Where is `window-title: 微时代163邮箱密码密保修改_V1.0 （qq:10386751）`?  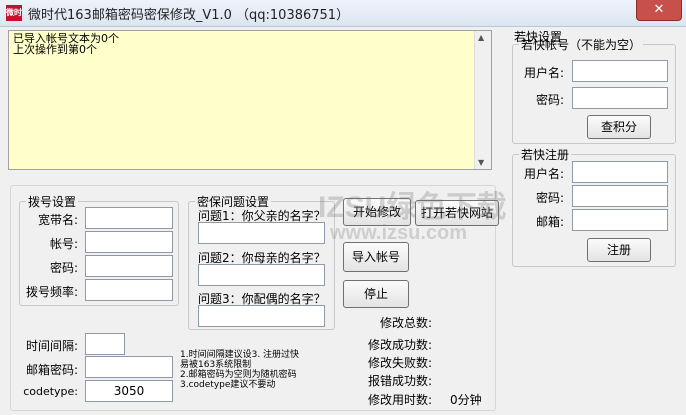 window-title: 微时代163邮箱密码密保修改_V1.0 （qq:10386751） is located at coordinates (189, 15).